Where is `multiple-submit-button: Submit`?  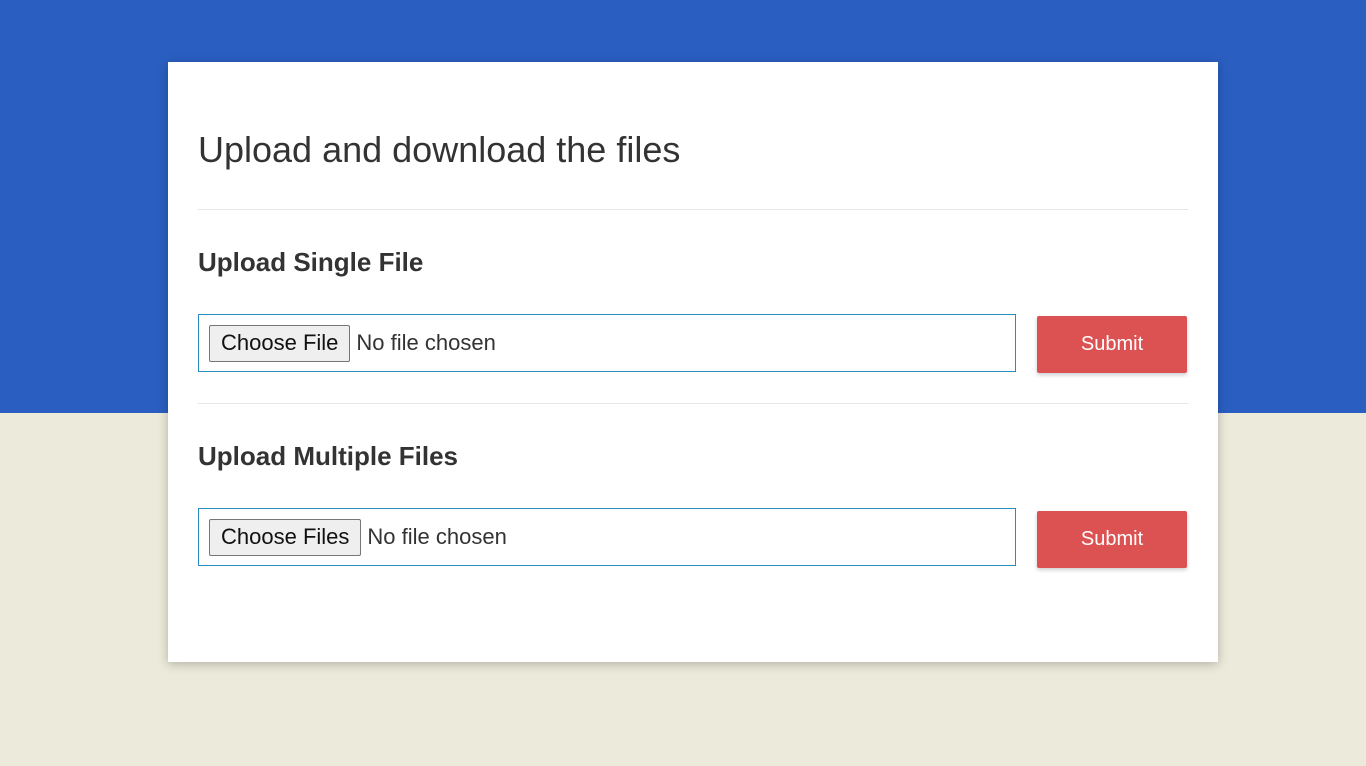
multiple-submit-button: Submit is located at coordinates (1112, 539).